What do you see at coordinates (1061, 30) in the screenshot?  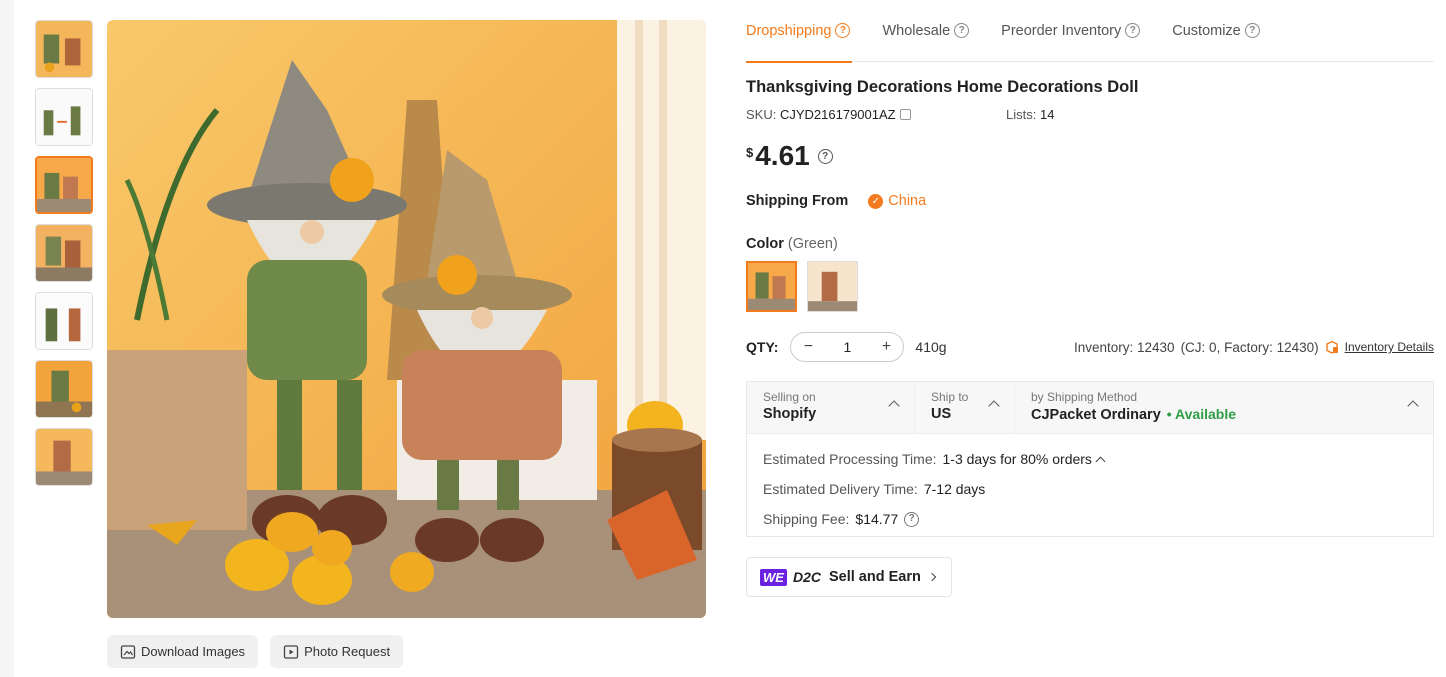 I see `tab-label: Preorder Inventory` at bounding box center [1061, 30].